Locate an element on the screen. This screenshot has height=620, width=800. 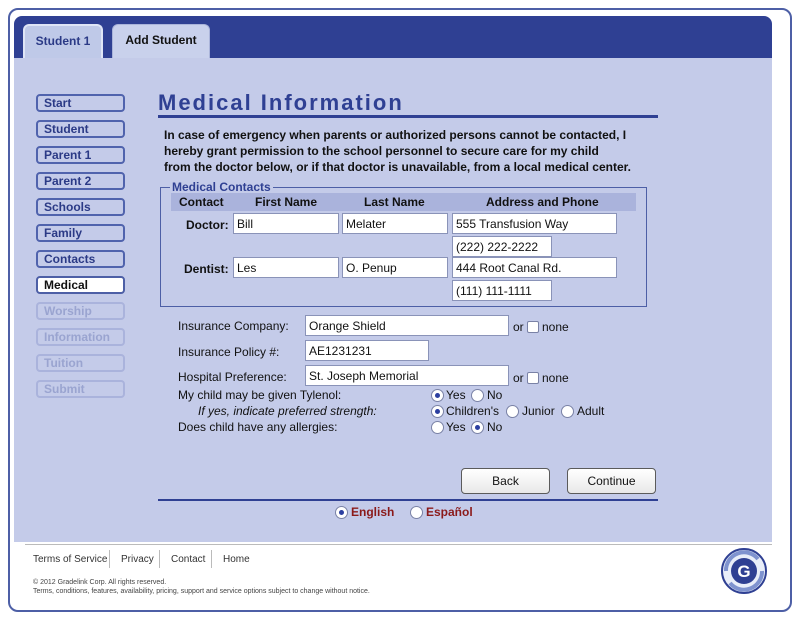
insurance-company-label: Insurance Company: is located at coordinates (233, 326).